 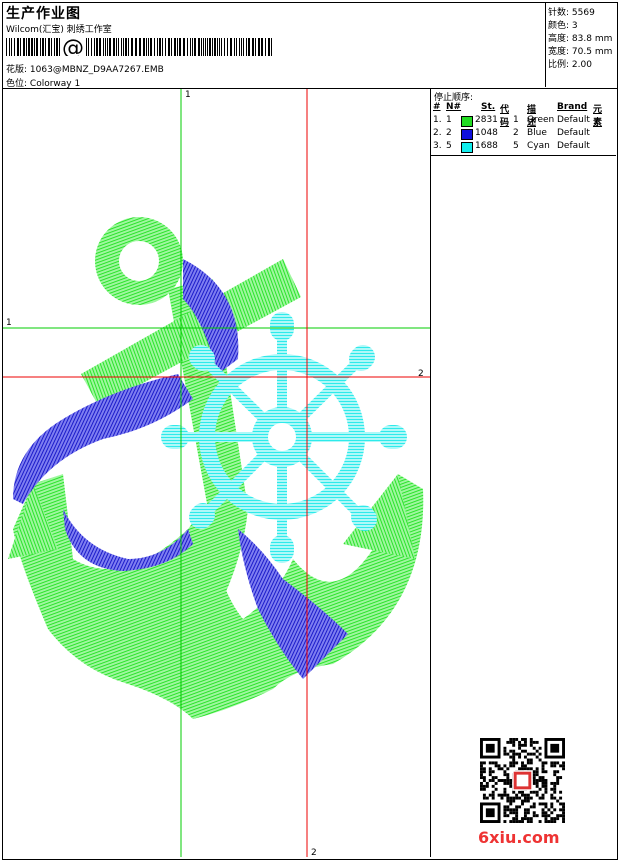 What do you see at coordinates (17, 70) in the screenshot?
I see `file-label: 花版:` at bounding box center [17, 70].